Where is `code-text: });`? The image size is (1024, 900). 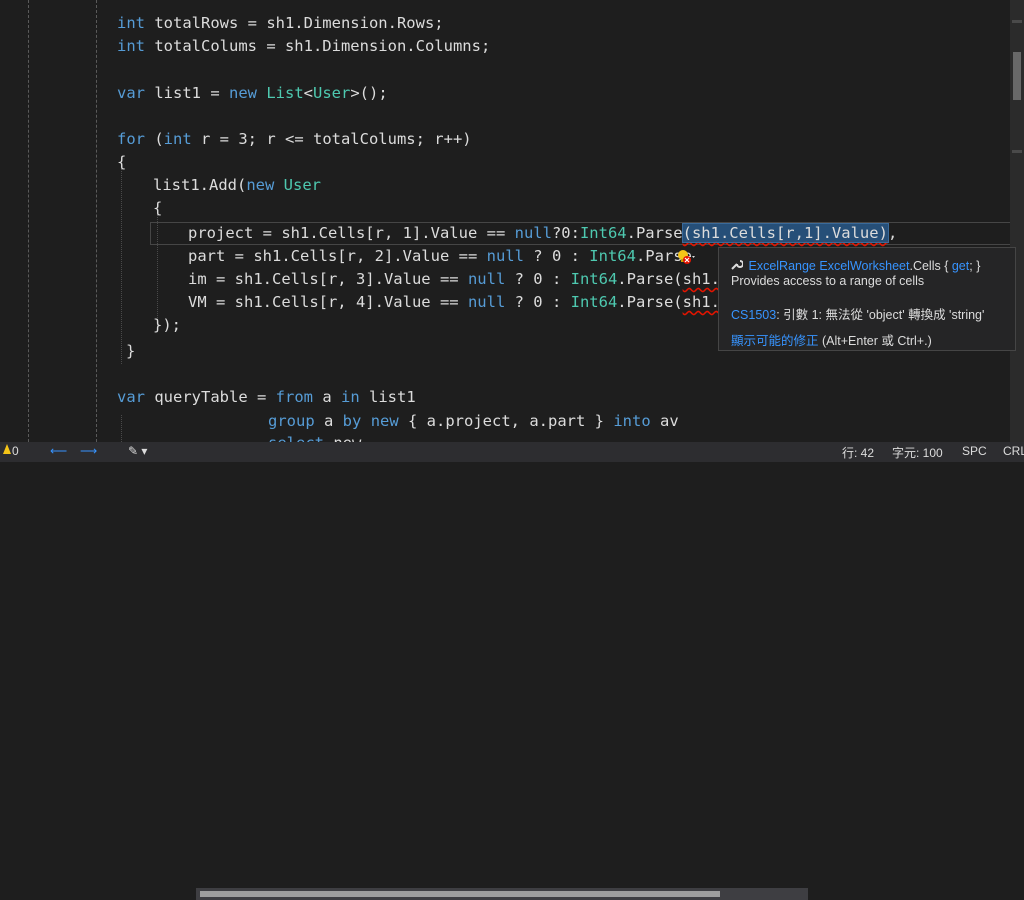
code-text: }); is located at coordinates (167, 325).